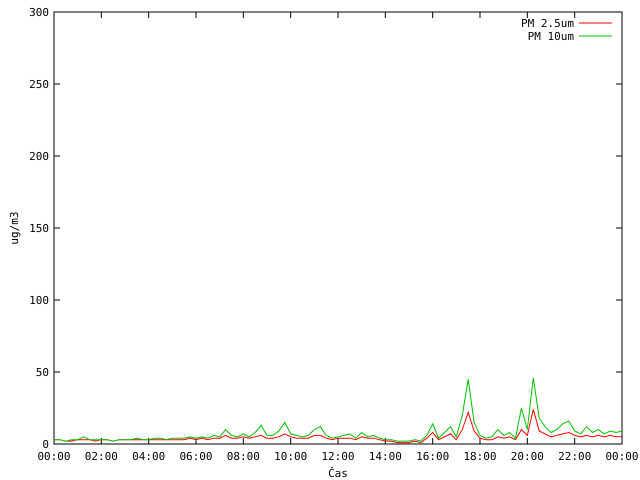  I want to click on x-tick-label: 10:00, so click(291, 456).